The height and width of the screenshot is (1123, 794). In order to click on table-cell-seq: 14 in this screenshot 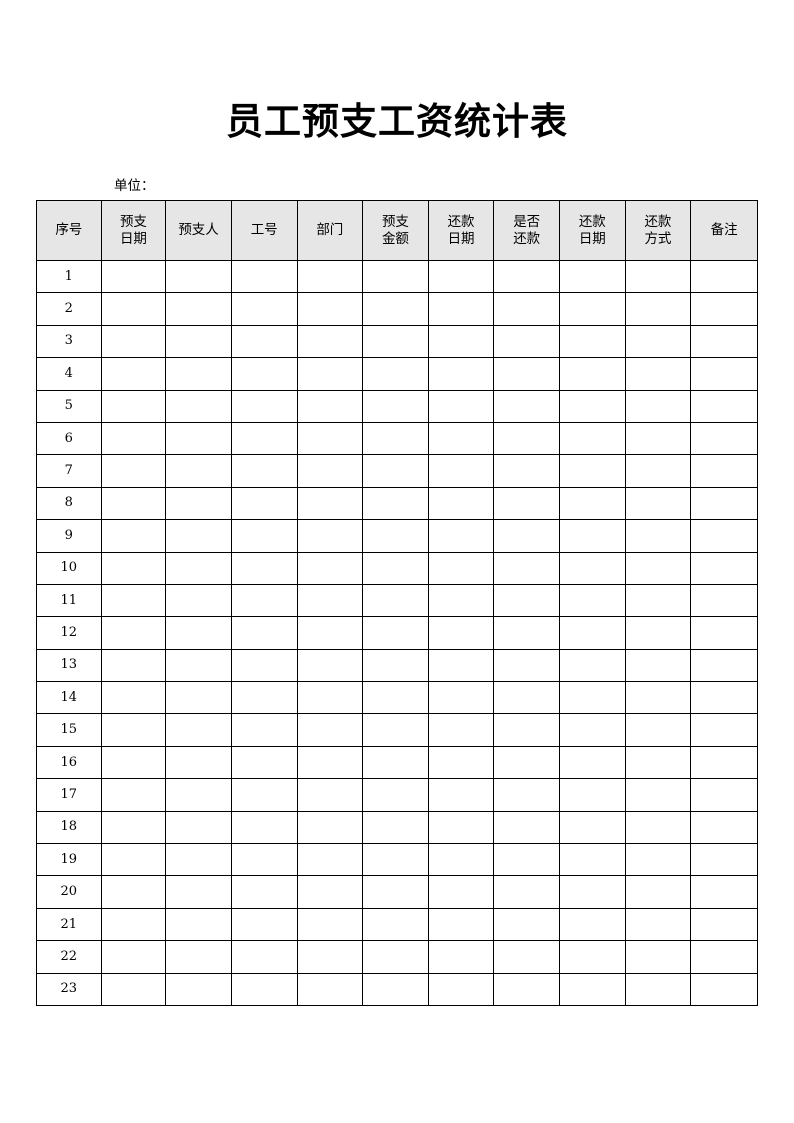, I will do `click(69, 698)`.